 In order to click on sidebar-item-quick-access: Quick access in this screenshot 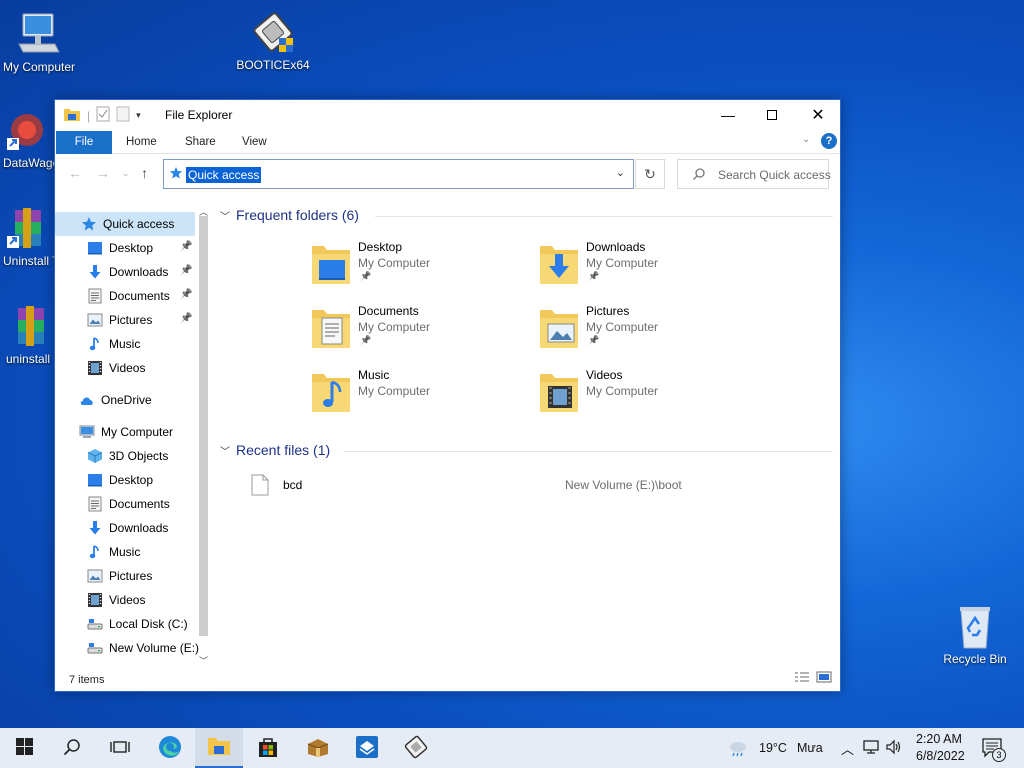, I will do `click(125, 224)`.